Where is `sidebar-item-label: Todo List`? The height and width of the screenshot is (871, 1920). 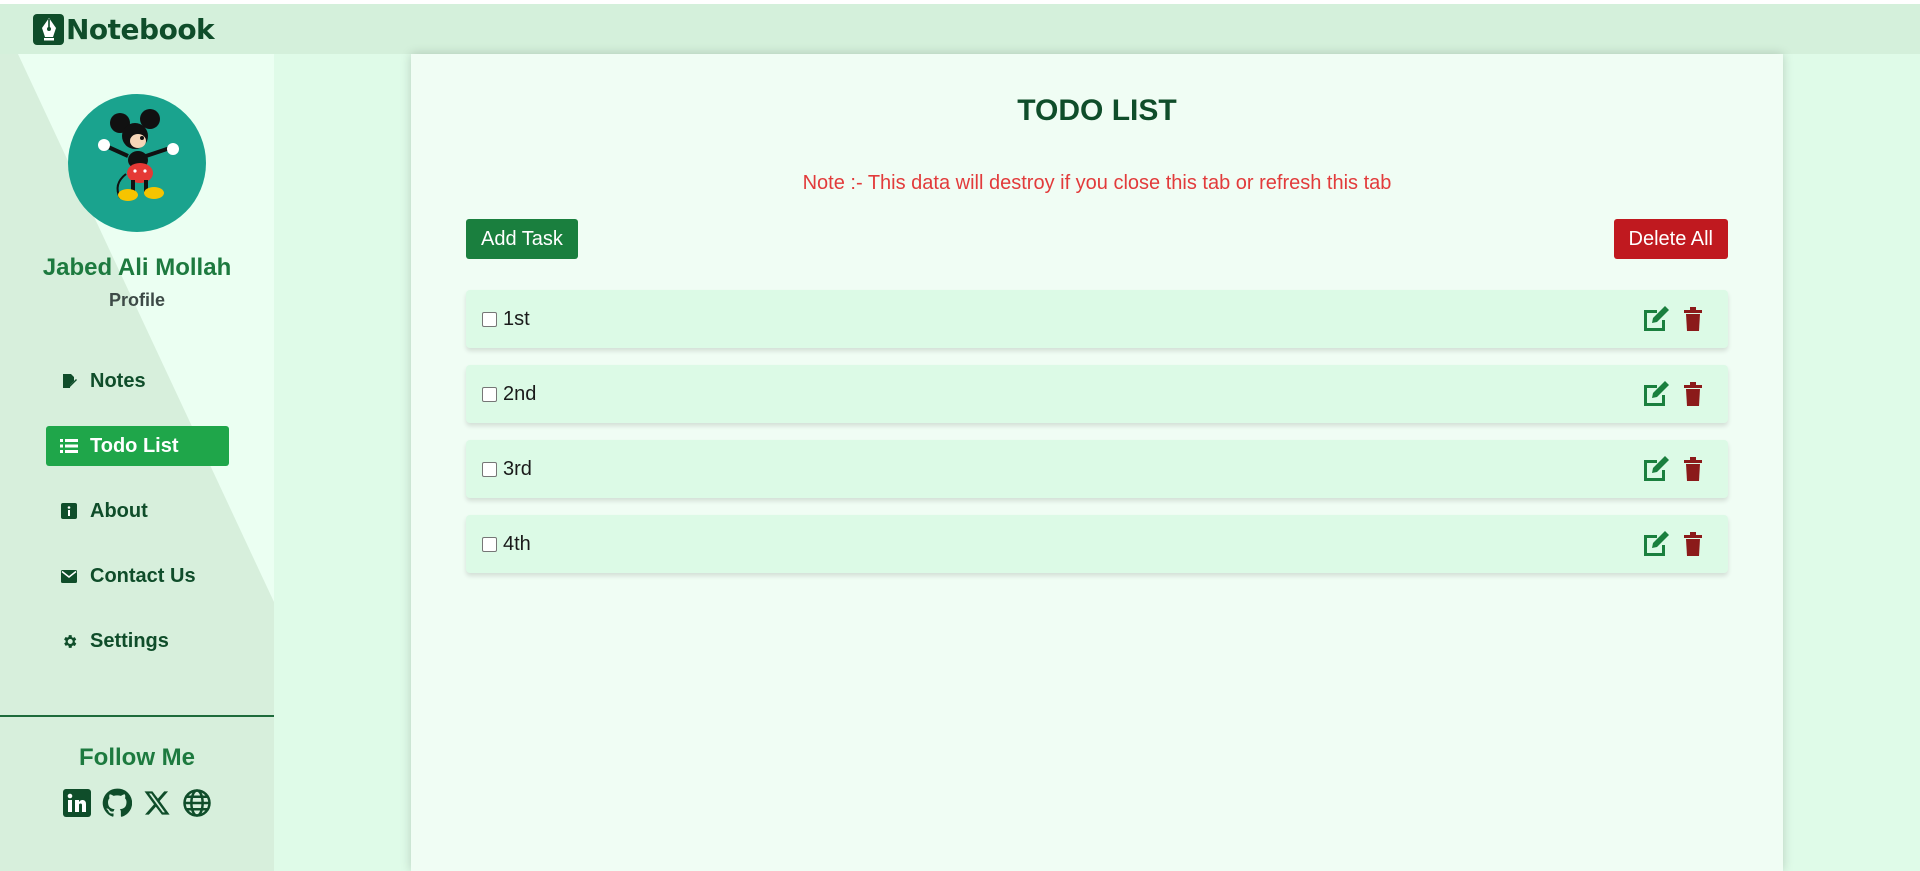
sidebar-item-label: Todo List is located at coordinates (134, 445).